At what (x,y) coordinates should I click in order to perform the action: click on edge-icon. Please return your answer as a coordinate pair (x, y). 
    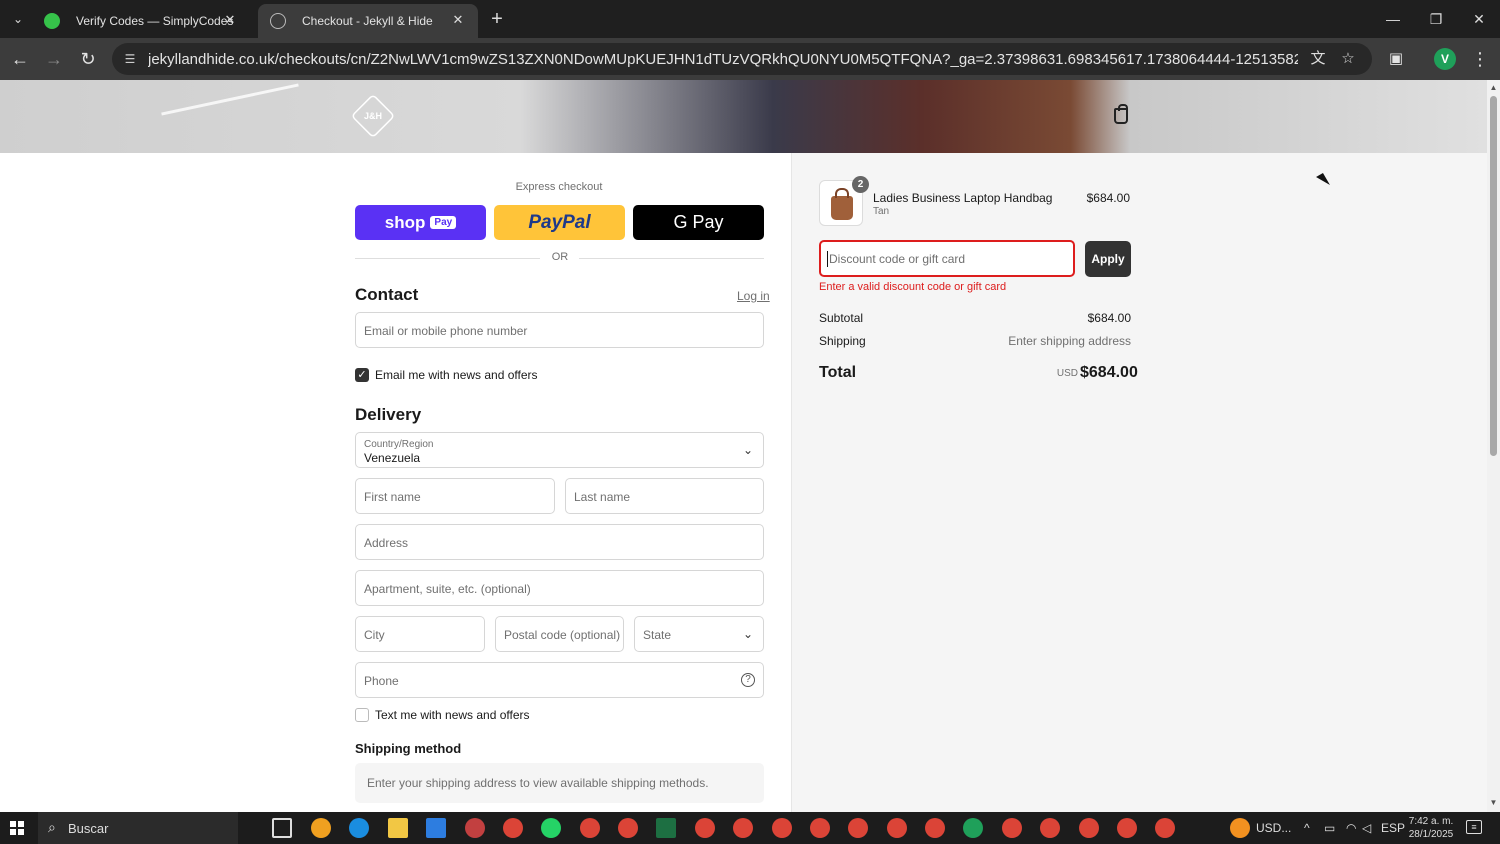
    Looking at the image, I should click on (359, 828).